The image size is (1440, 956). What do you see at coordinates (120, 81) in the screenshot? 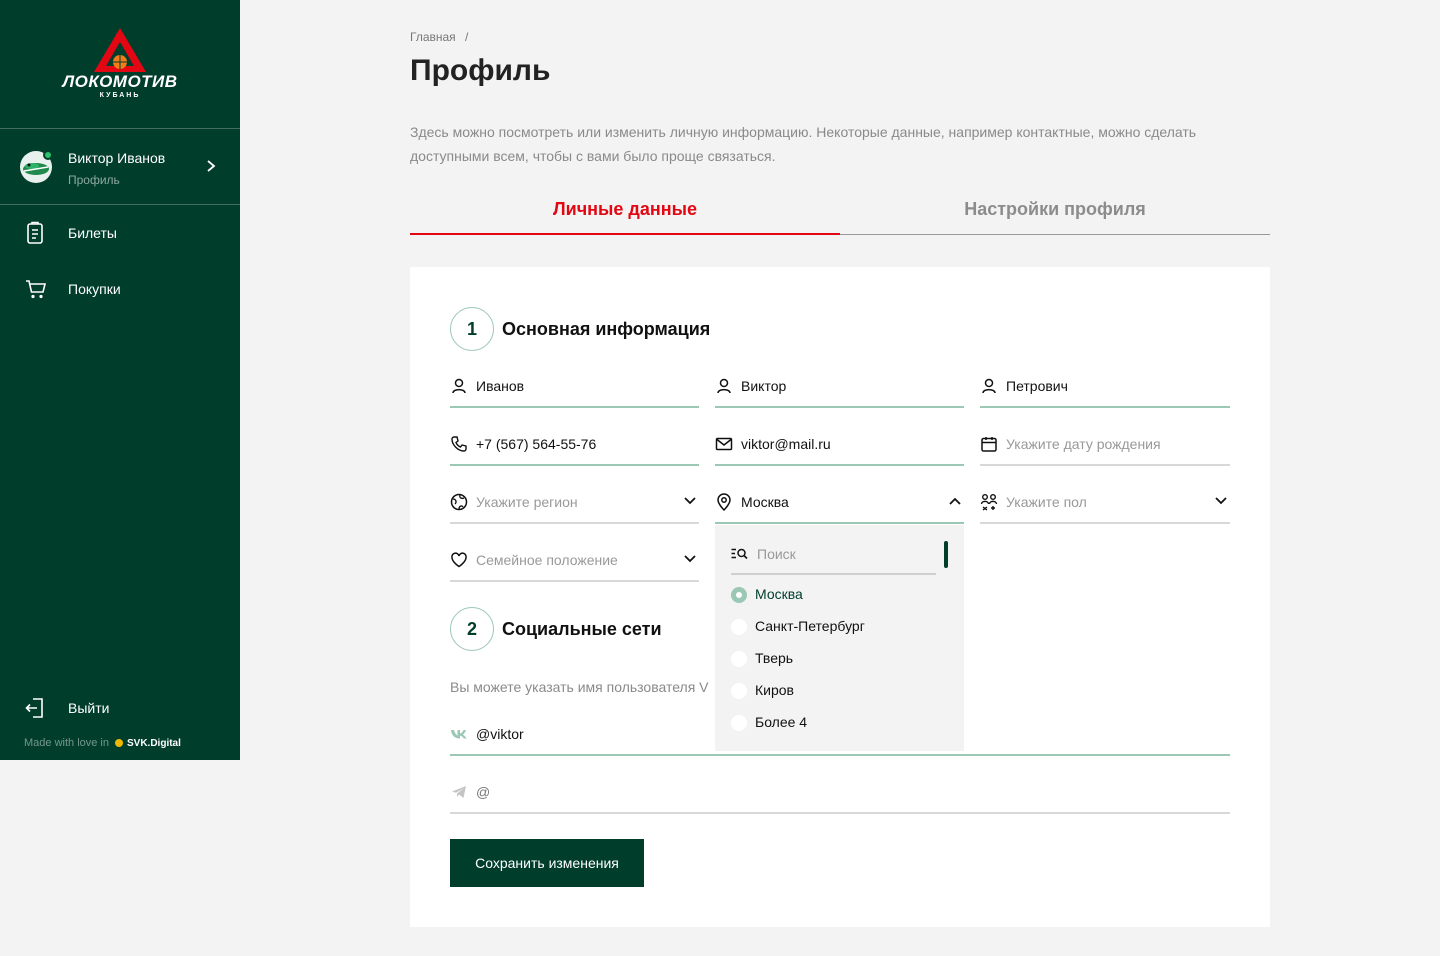
I see `logo-text: ЛОКОМОТИВ` at bounding box center [120, 81].